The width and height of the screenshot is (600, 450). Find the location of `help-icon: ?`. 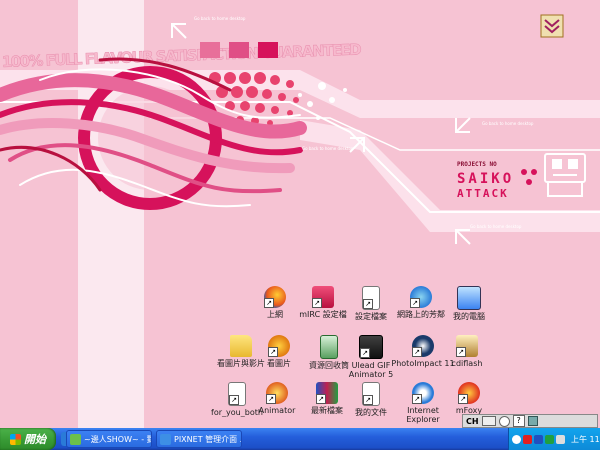

help-icon: ? is located at coordinates (518, 421).